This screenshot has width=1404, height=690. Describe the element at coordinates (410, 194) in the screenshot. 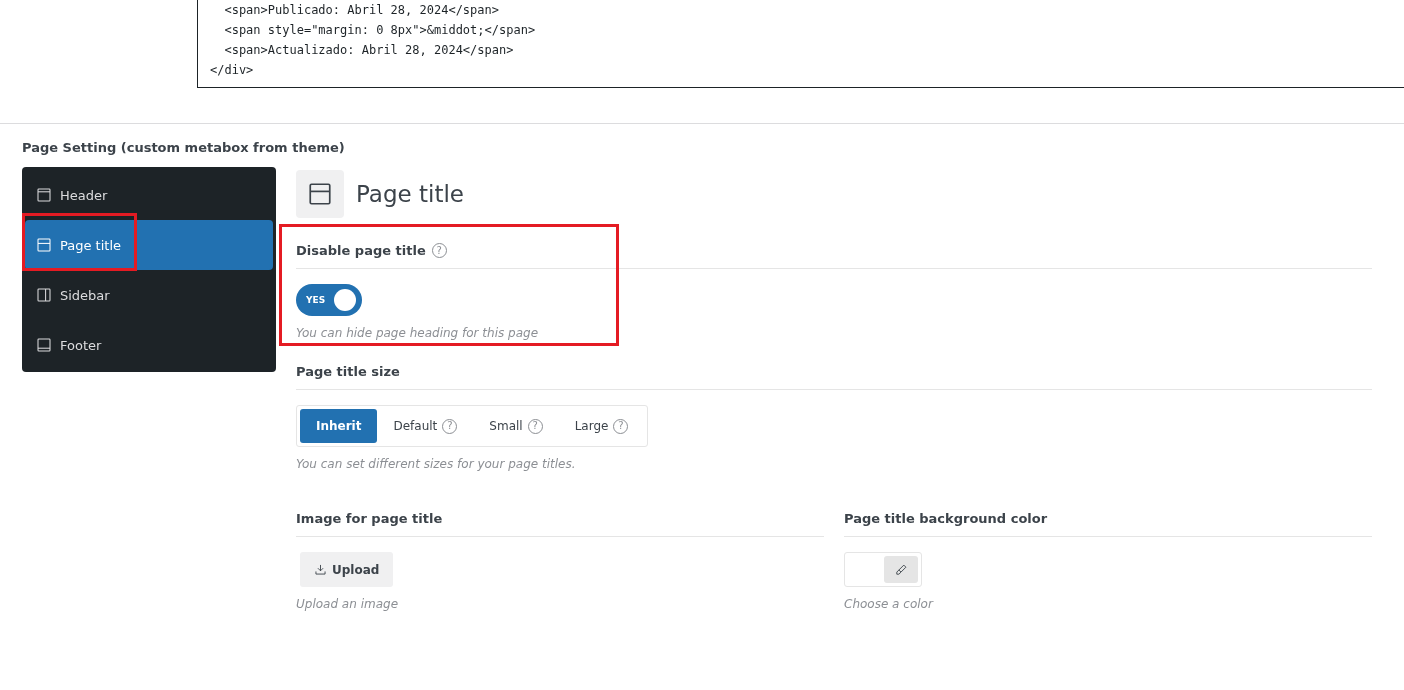

I see `panel-title: Page title` at that location.